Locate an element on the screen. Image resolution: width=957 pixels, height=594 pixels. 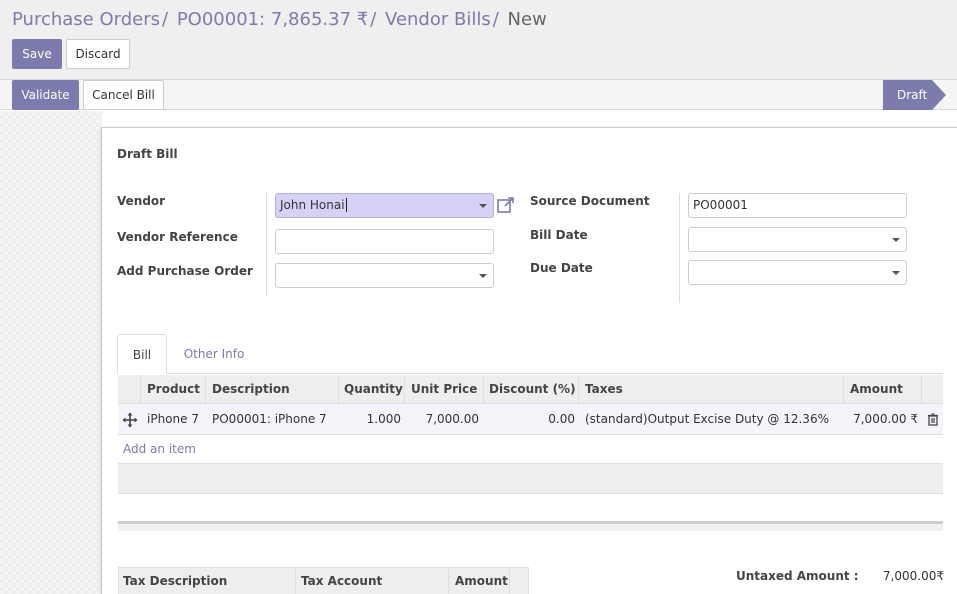
cell-description: PO00001: iPhone 7 is located at coordinates (269, 419).